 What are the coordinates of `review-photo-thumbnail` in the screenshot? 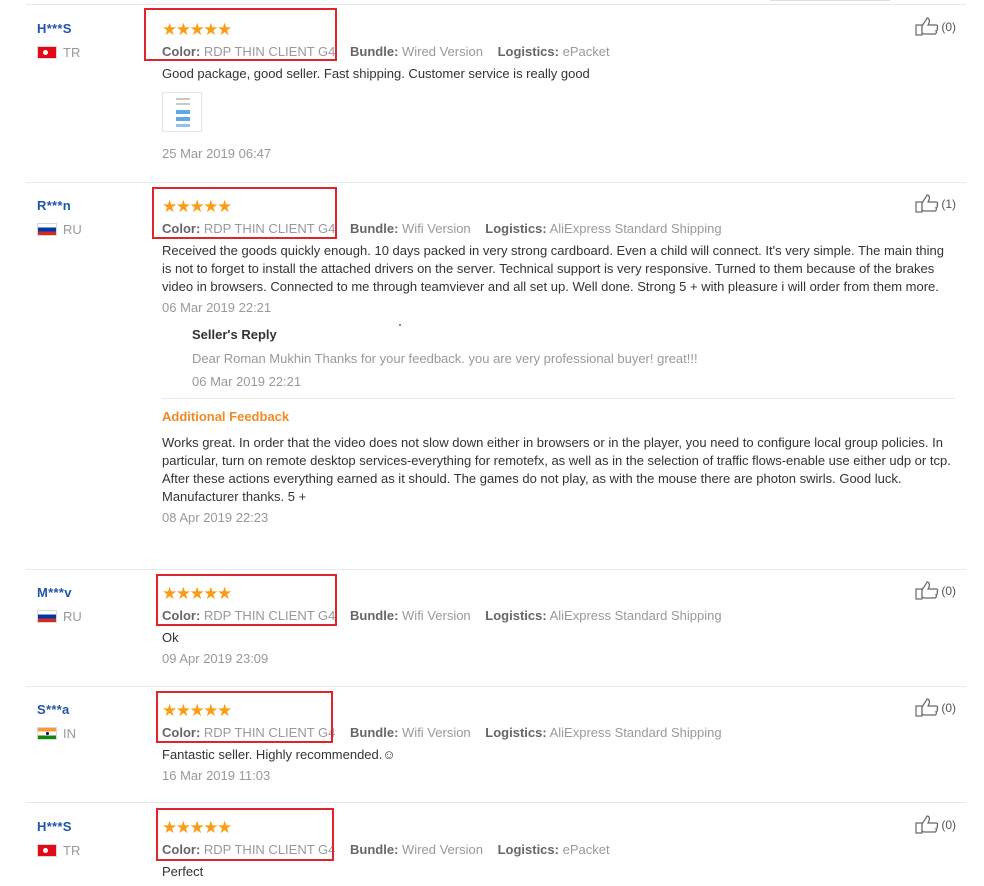 It's located at (182, 112).